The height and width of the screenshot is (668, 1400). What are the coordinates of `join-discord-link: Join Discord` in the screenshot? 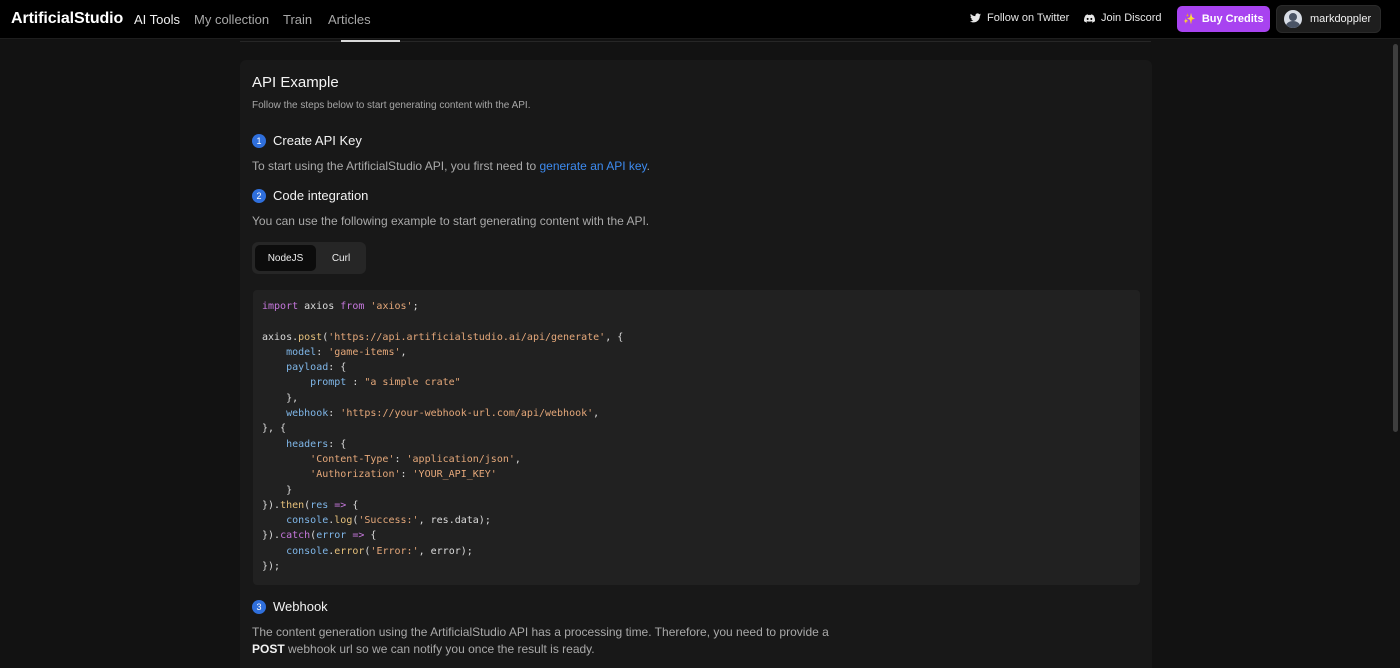 It's located at (1123, 18).